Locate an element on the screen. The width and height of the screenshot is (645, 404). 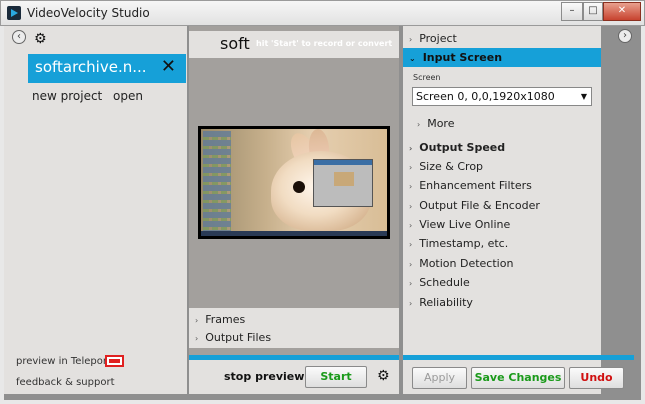
motion-detection-section: › Motion Detection is located at coordinates (461, 263).